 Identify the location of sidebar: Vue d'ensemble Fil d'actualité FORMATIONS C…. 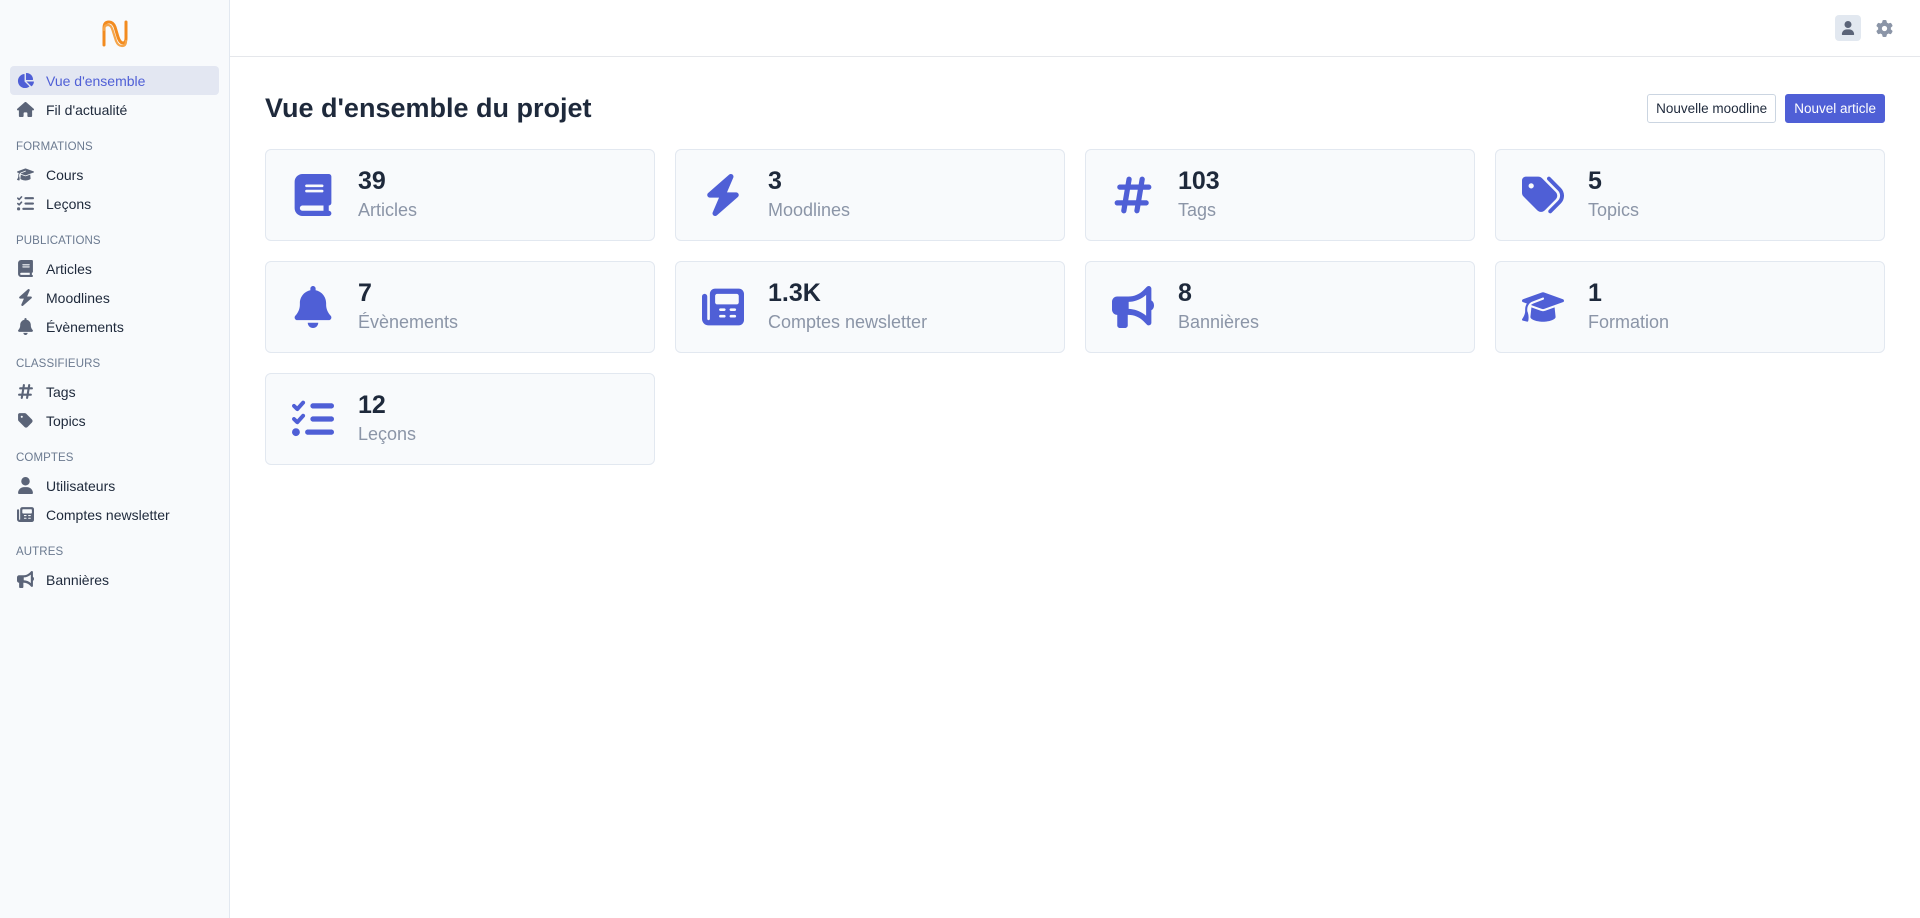
(115, 459).